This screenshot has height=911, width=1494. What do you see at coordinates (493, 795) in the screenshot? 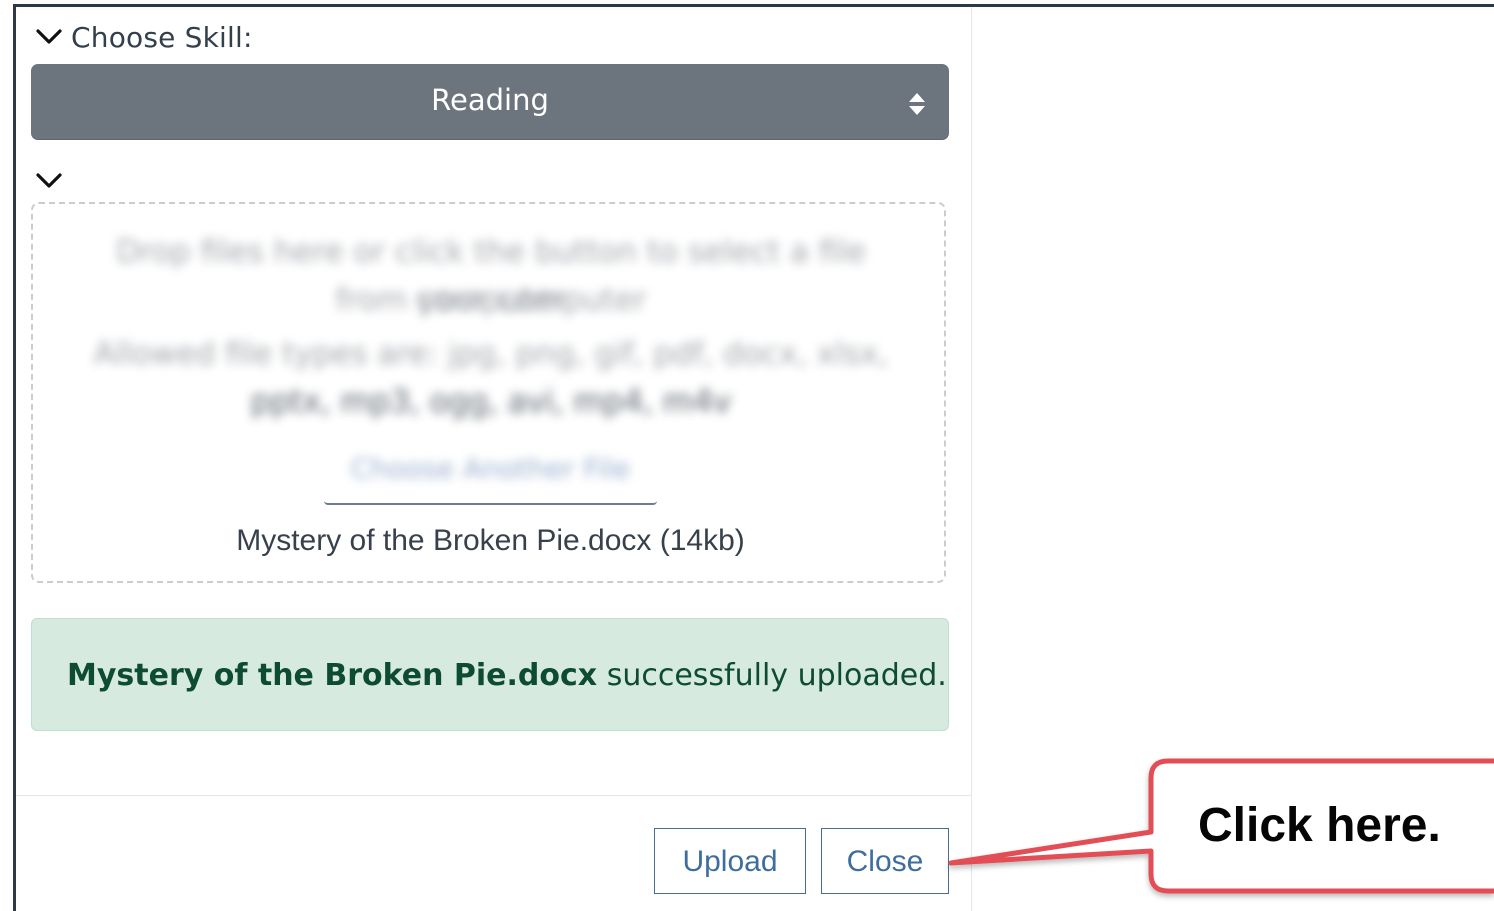
I see `dialog-footer-divider` at bounding box center [493, 795].